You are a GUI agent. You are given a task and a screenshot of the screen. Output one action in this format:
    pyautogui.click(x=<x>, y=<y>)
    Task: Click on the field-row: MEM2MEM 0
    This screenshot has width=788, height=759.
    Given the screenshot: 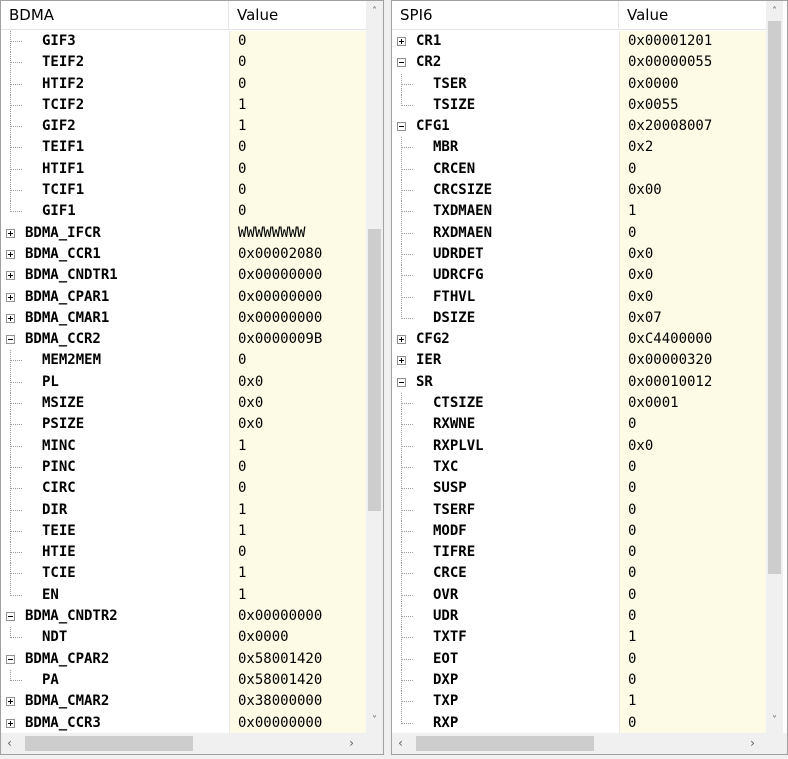 What is the action you would take?
    pyautogui.click(x=183, y=361)
    